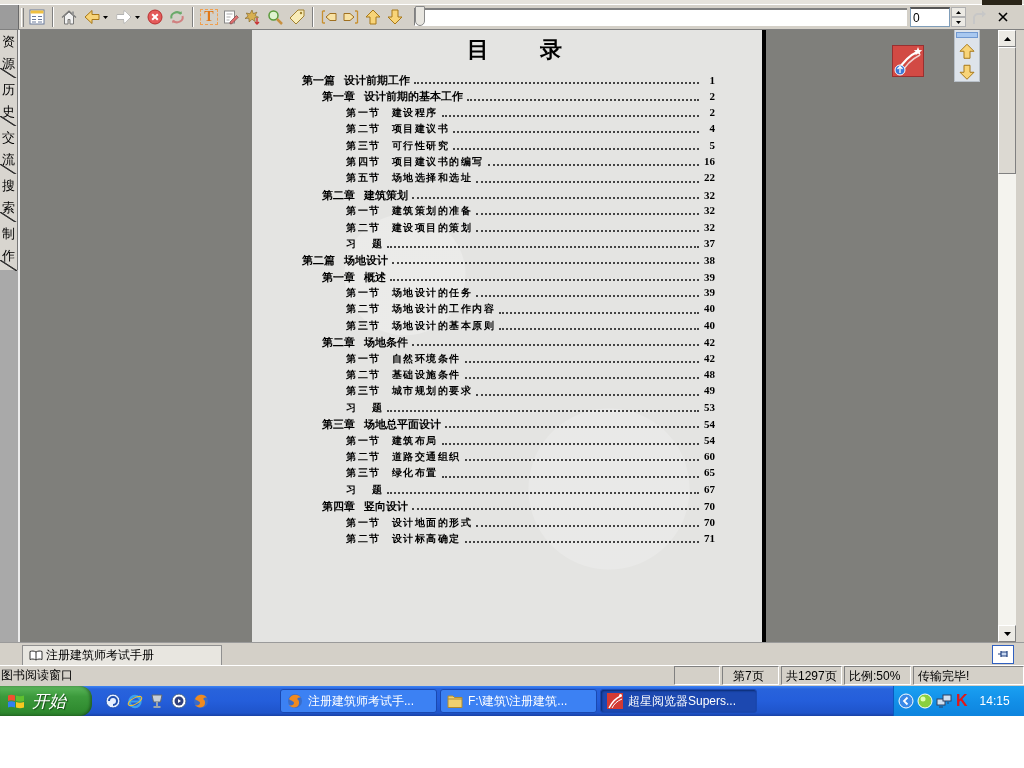  I want to click on page-number: 38, so click(709, 260).